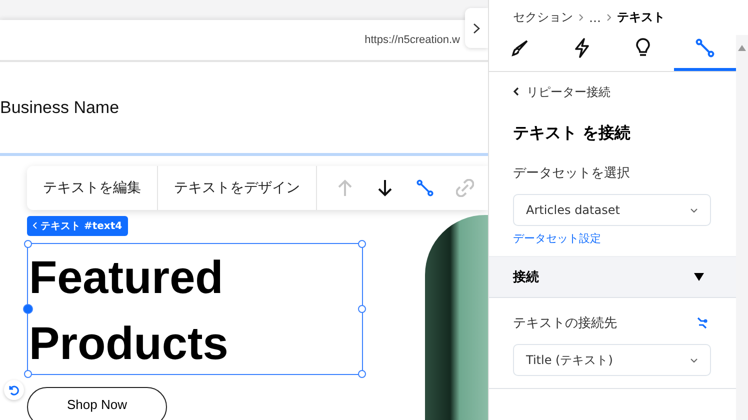 Image resolution: width=748 pixels, height=420 pixels. Describe the element at coordinates (385, 188) in the screenshot. I see `arrow-down-icon` at that location.